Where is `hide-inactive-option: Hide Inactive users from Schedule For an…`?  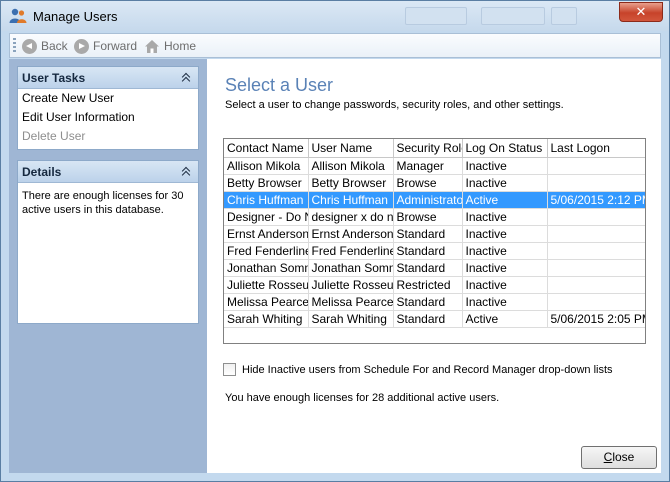 hide-inactive-option: Hide Inactive users from Schedule For an… is located at coordinates (418, 369).